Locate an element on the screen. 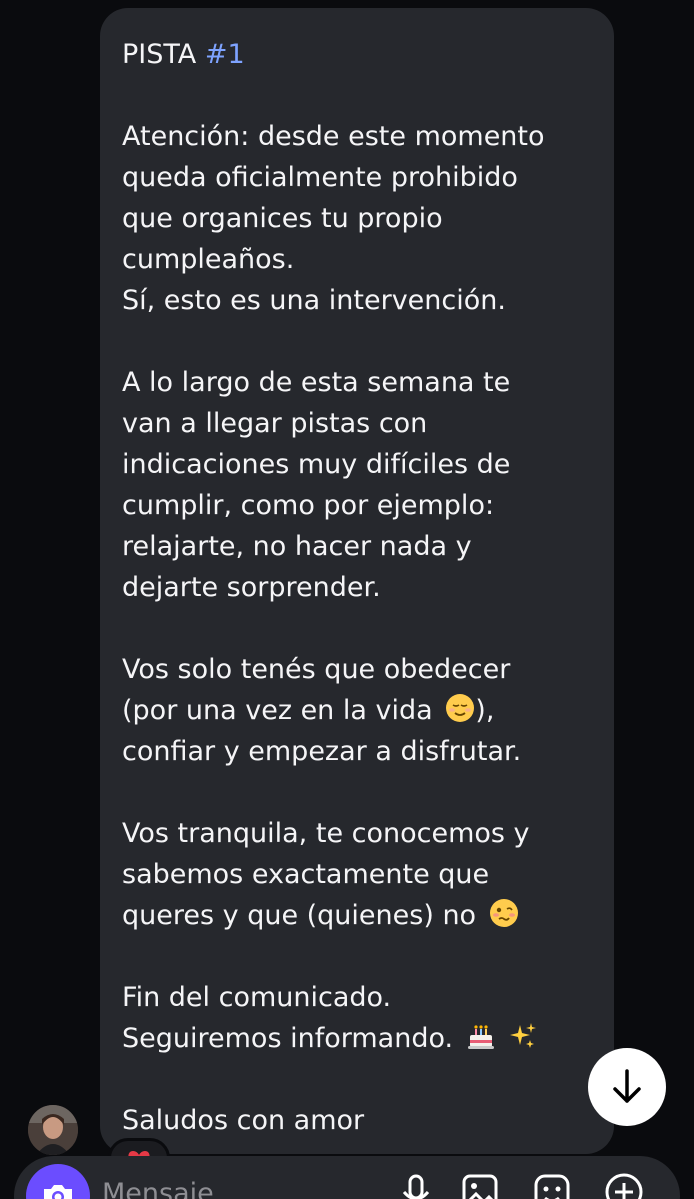 This screenshot has height=1199, width=694. message-line: queres y que (quienes) no is located at coordinates (358, 915).